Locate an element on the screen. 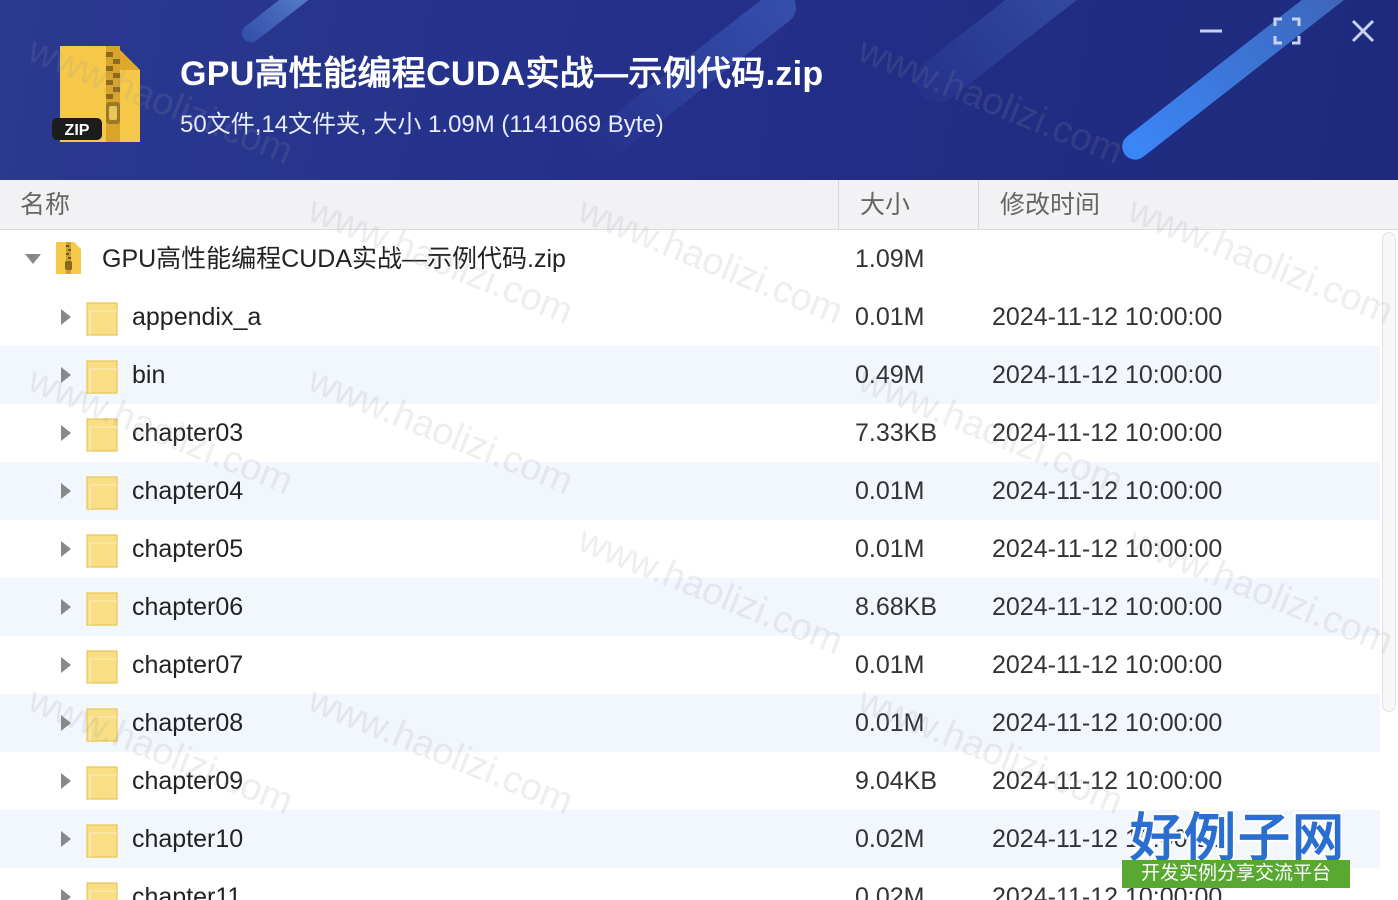 Image resolution: width=1398 pixels, height=900 pixels. folder-name: bin is located at coordinates (148, 375).